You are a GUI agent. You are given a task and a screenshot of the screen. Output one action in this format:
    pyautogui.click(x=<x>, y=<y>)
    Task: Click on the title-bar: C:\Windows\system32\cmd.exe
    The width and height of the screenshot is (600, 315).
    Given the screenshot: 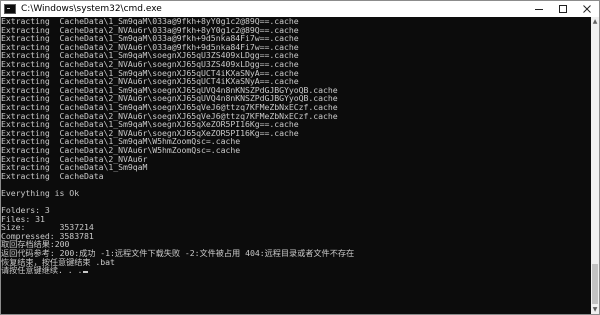 What is the action you would take?
    pyautogui.click(x=300, y=9)
    